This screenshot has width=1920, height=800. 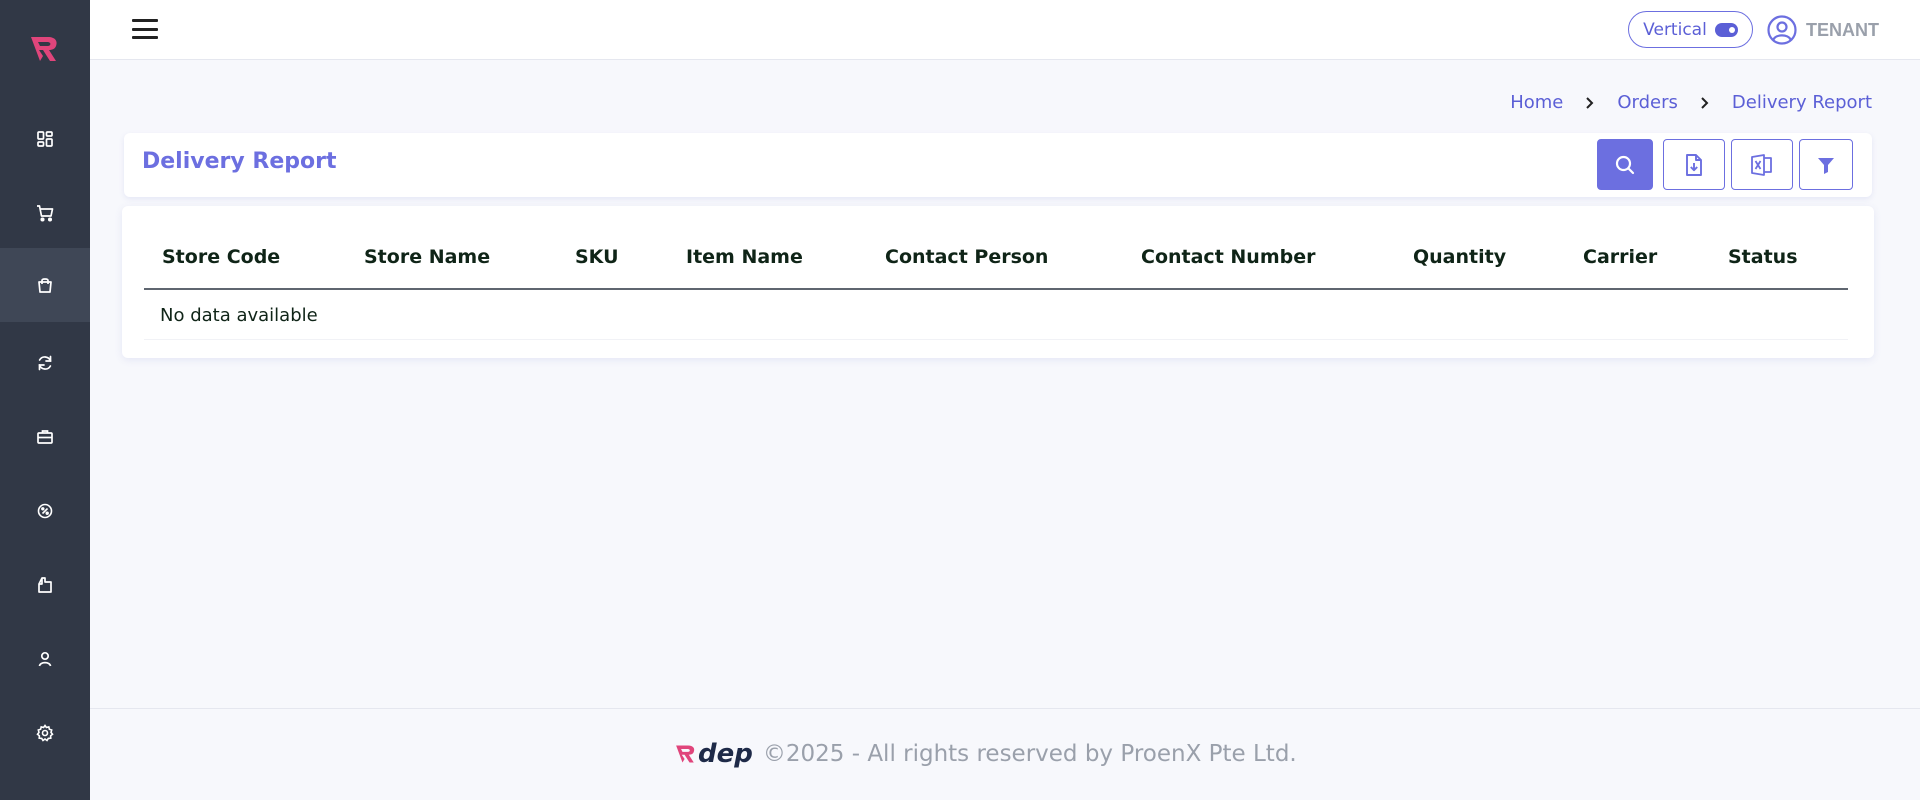 I want to click on gear-icon, so click(x=45, y=733).